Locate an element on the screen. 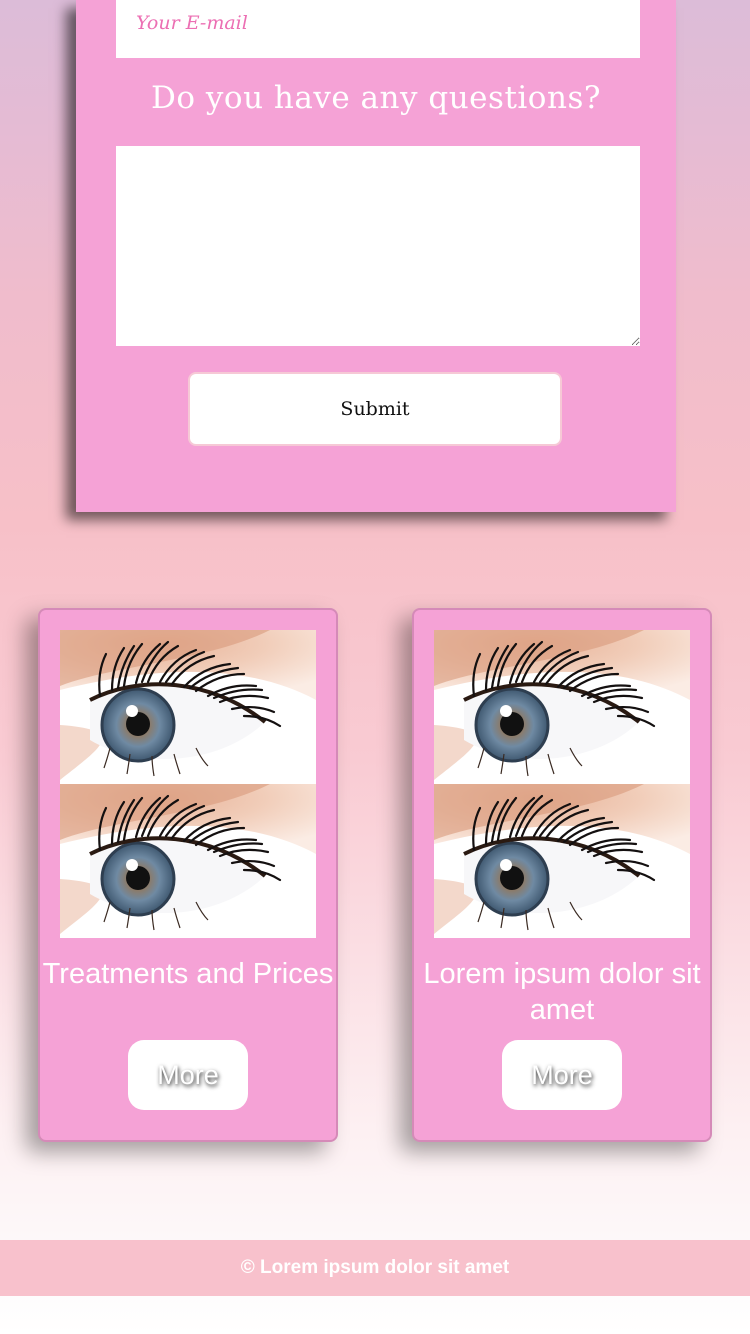  footer-copyright: © Lorem ipsum dolor sit amet is located at coordinates (375, 1267).